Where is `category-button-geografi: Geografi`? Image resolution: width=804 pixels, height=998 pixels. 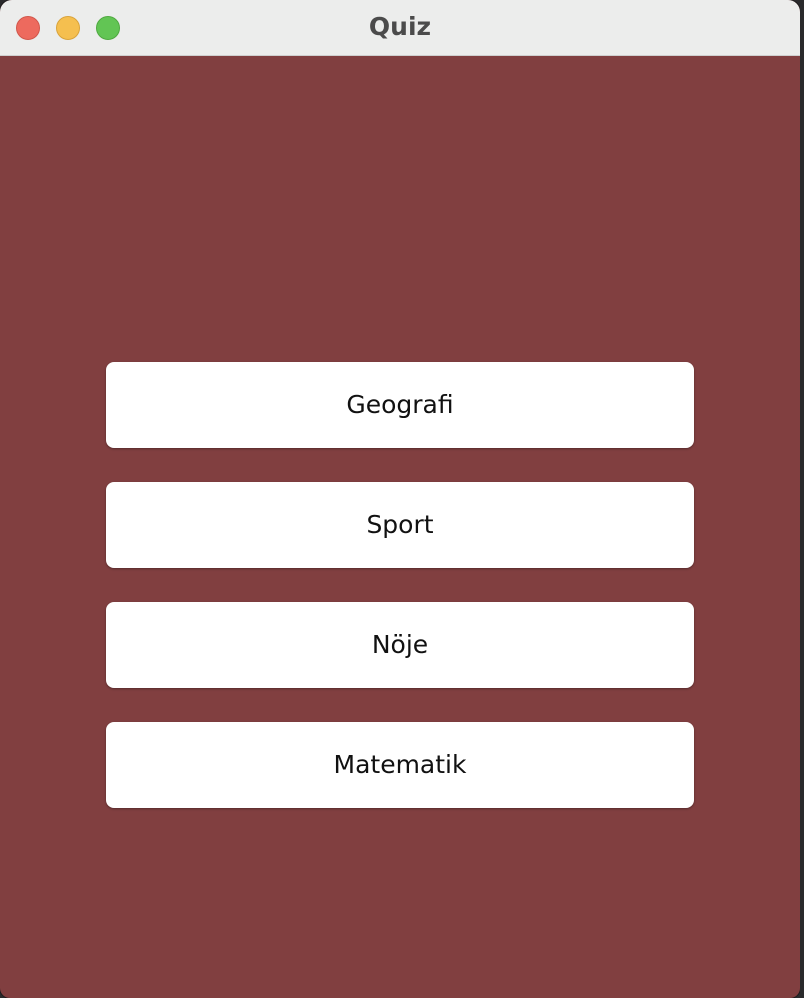 category-button-geografi: Geografi is located at coordinates (400, 405).